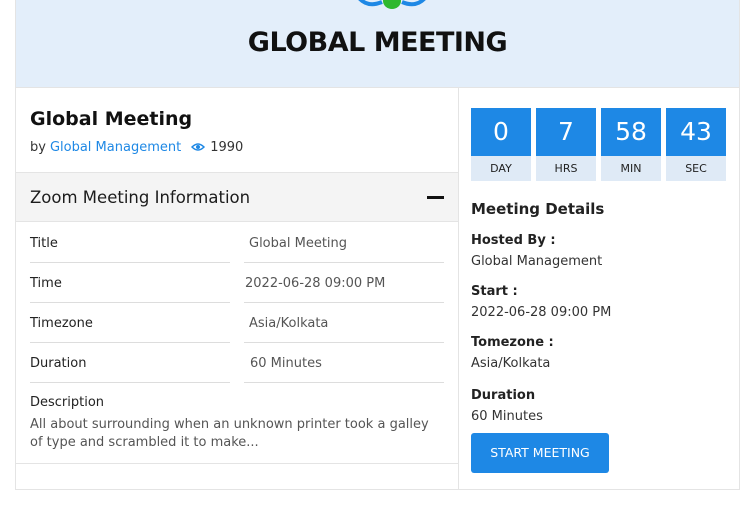  I want to click on hosted-by-label: Hosted By :, so click(513, 240).